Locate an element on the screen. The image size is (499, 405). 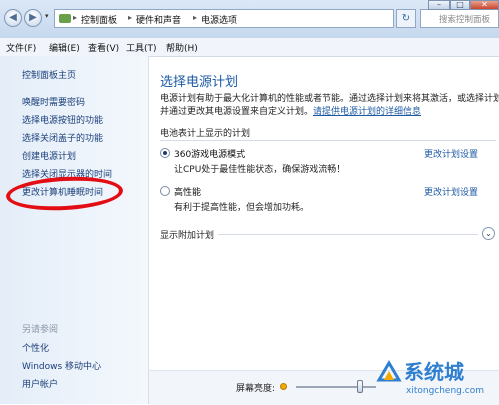
plan-desc-high-performance: 有利于提高性能，但会增加功耗。 is located at coordinates (242, 208).